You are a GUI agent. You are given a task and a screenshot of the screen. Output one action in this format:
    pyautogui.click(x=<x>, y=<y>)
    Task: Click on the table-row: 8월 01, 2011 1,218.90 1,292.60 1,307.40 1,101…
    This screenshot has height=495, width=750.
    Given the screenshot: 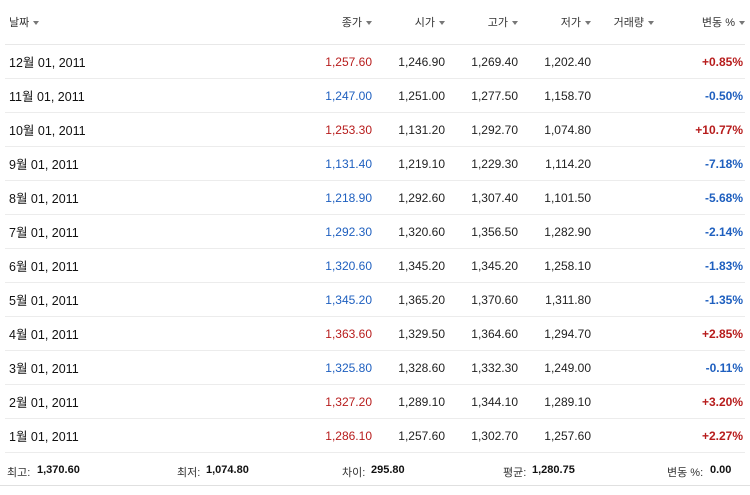 What is the action you would take?
    pyautogui.click(x=375, y=197)
    